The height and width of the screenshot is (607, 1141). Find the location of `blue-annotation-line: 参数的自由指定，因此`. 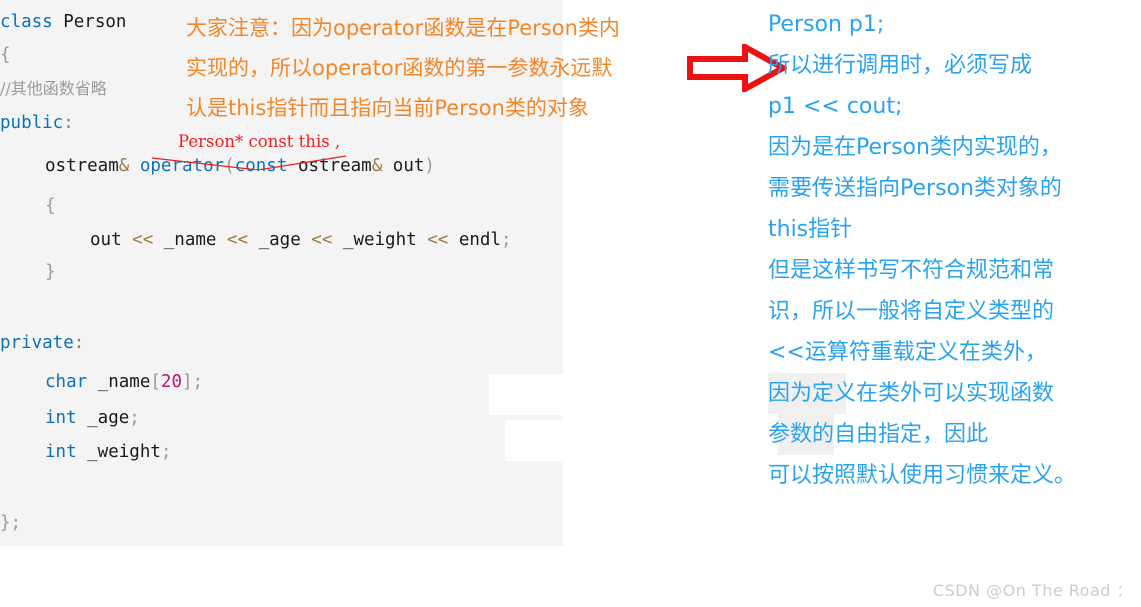

blue-annotation-line: 参数的自由指定，因此 is located at coordinates (954, 434).